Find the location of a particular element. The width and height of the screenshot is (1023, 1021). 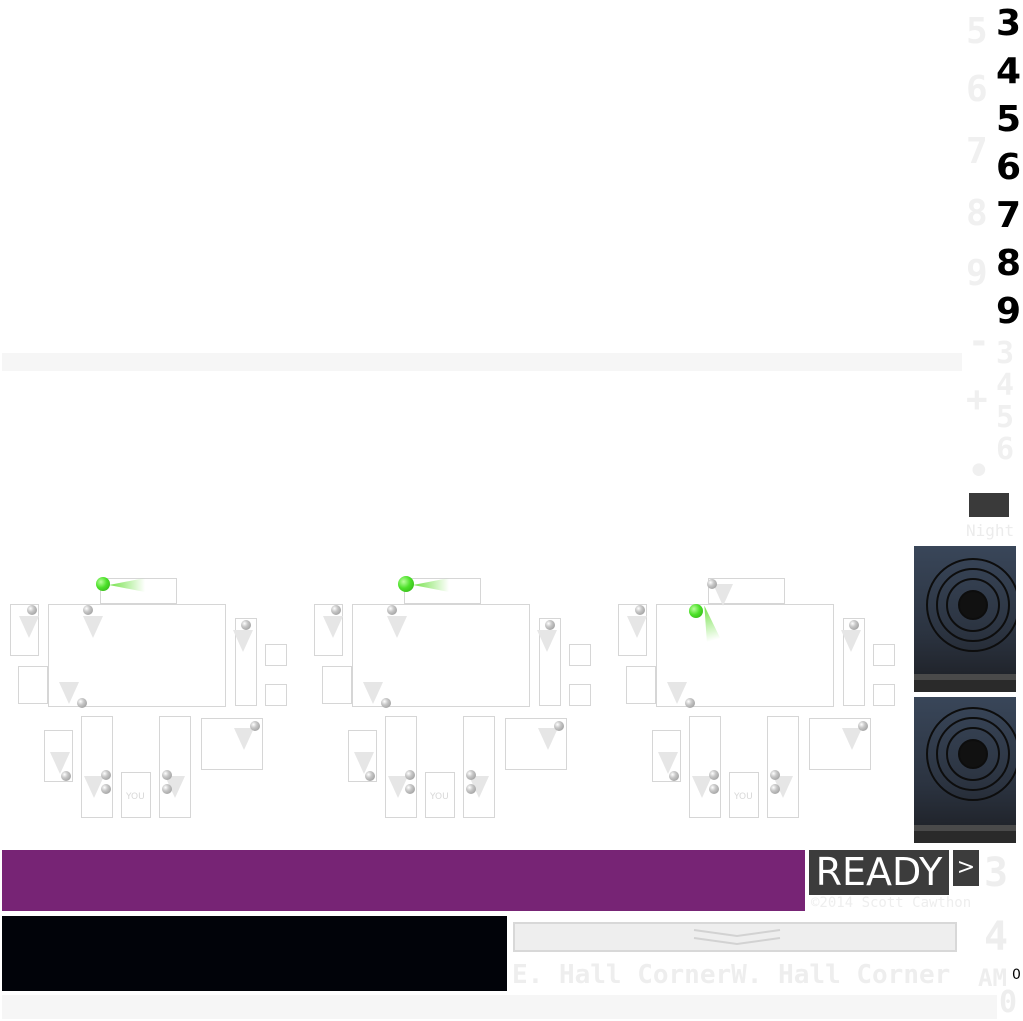

small-zero: 0 is located at coordinates (1016, 975).